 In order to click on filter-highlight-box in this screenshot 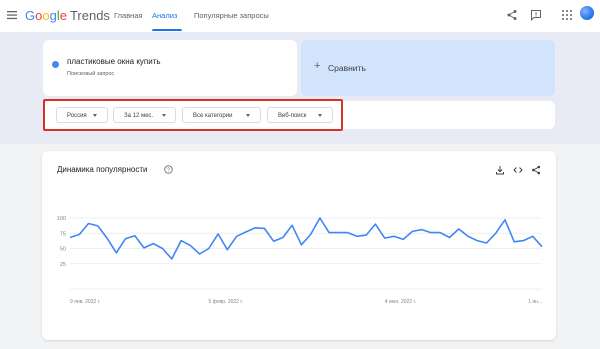, I will do `click(193, 115)`.